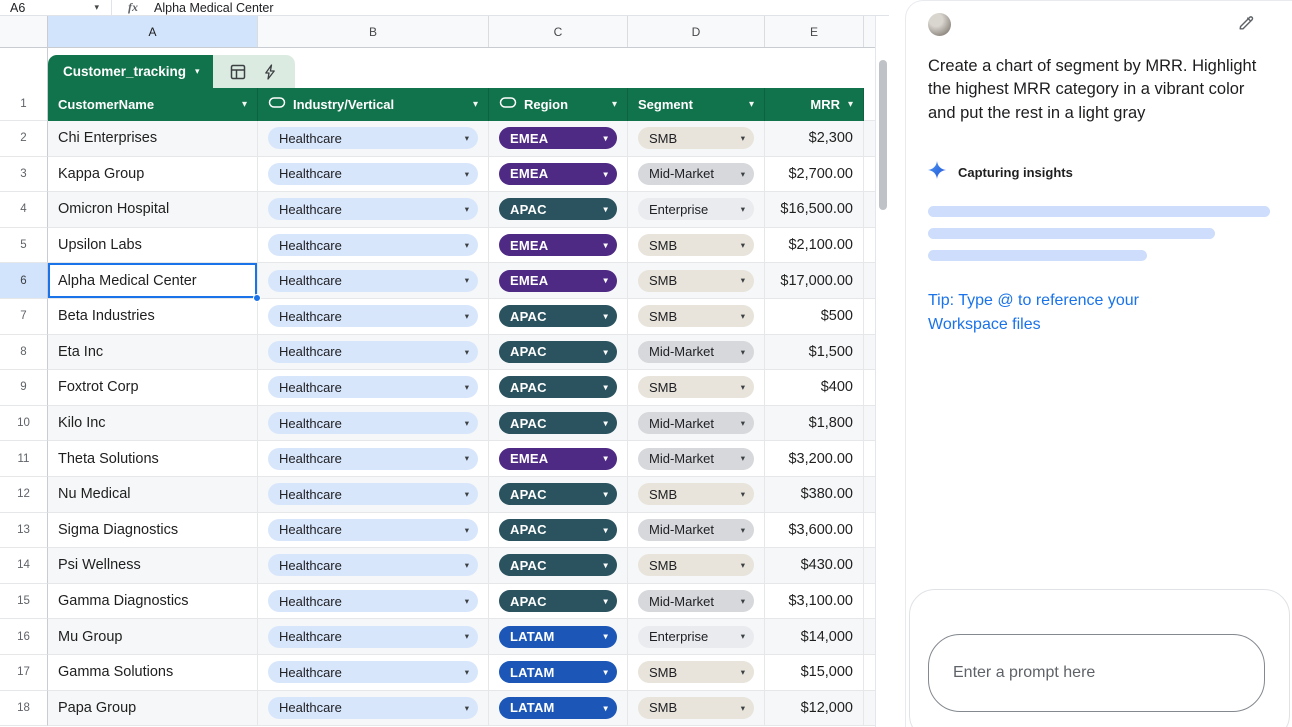  What do you see at coordinates (814, 459) in the screenshot?
I see `cell-mrr: $3,200.00` at bounding box center [814, 459].